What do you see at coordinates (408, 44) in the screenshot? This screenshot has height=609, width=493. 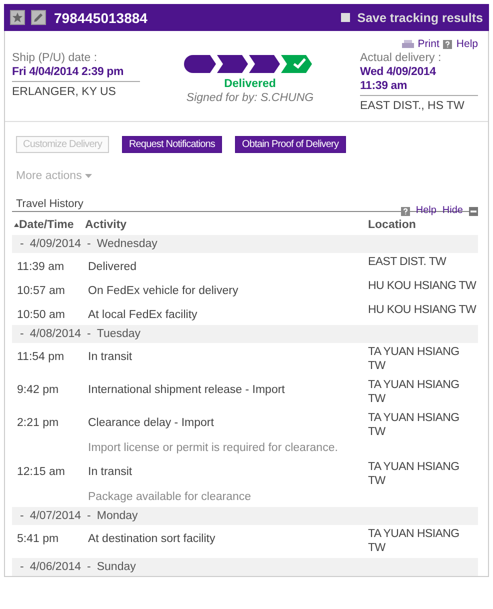 I see `printer-icon` at bounding box center [408, 44].